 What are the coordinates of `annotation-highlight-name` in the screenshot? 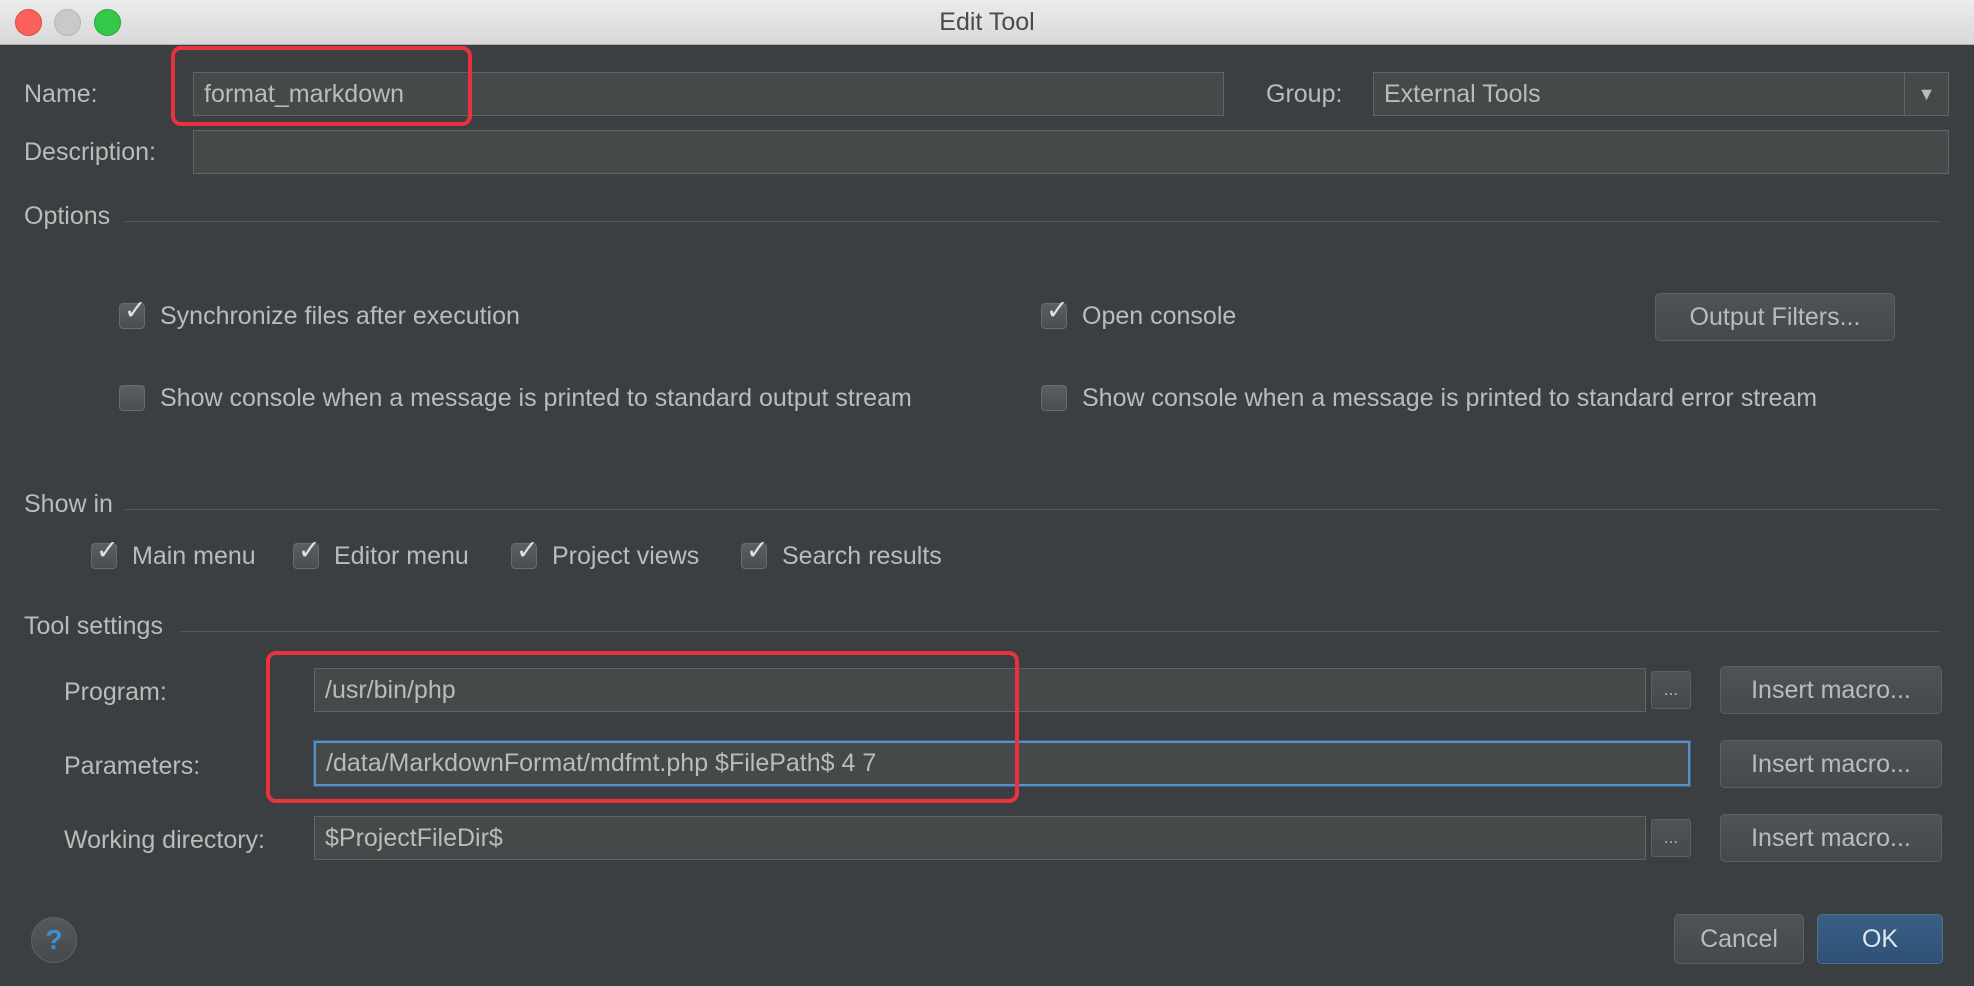 It's located at (321, 86).